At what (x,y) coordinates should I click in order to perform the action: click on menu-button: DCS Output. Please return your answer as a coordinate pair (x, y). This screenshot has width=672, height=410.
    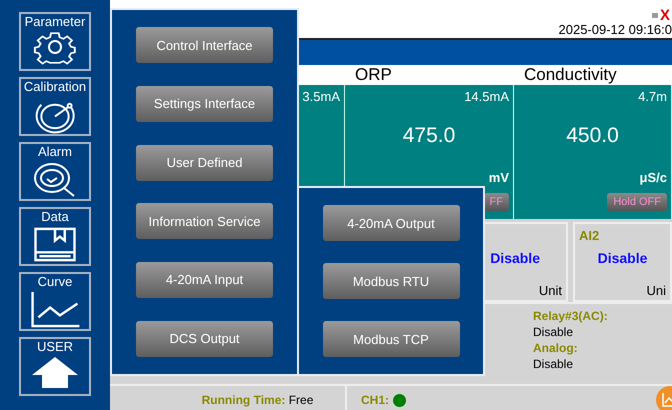
    Looking at the image, I should click on (204, 338).